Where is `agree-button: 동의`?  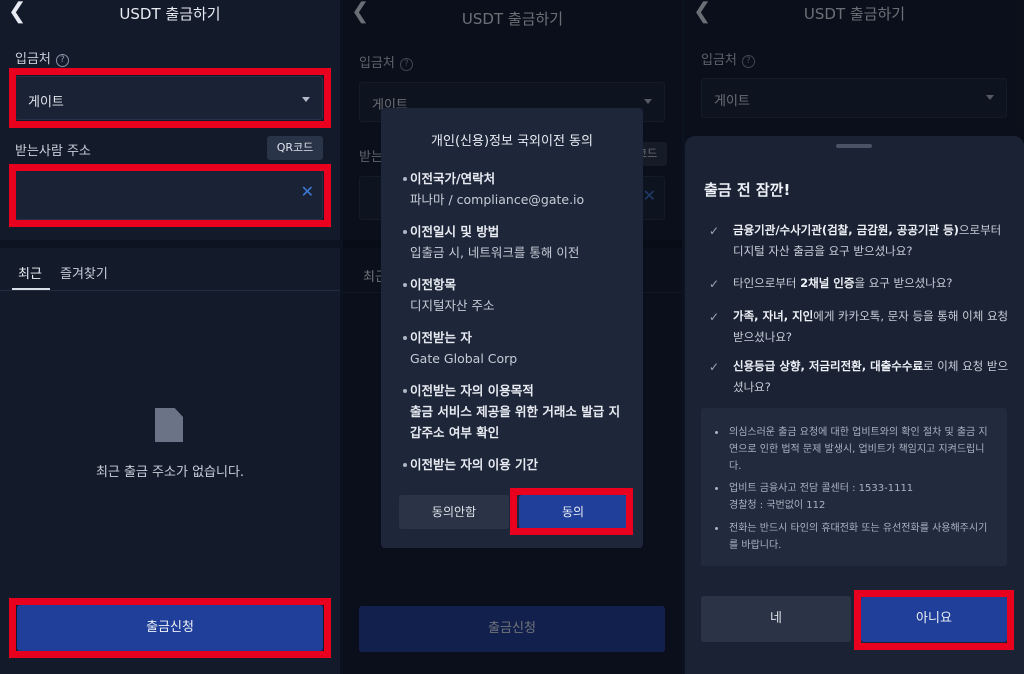 agree-button: 동의 is located at coordinates (573, 512).